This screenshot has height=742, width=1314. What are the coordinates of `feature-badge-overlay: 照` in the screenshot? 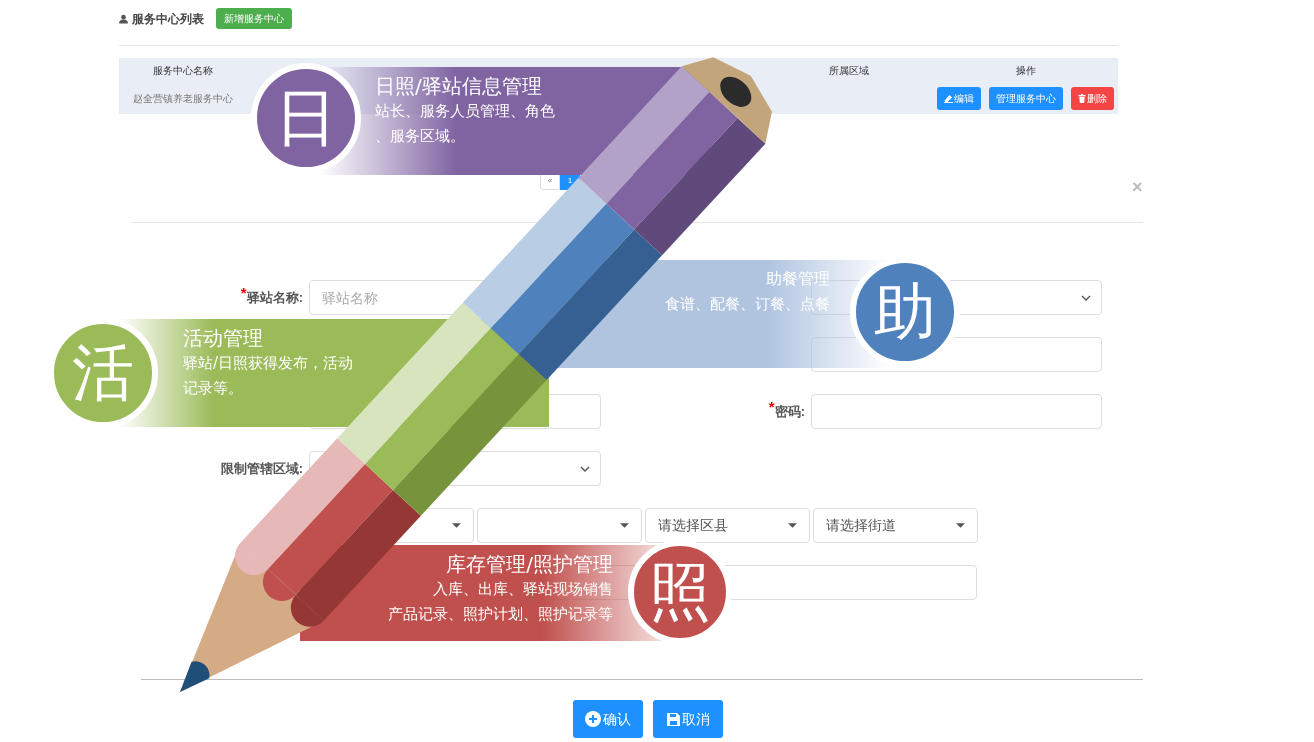 It's located at (680, 592).